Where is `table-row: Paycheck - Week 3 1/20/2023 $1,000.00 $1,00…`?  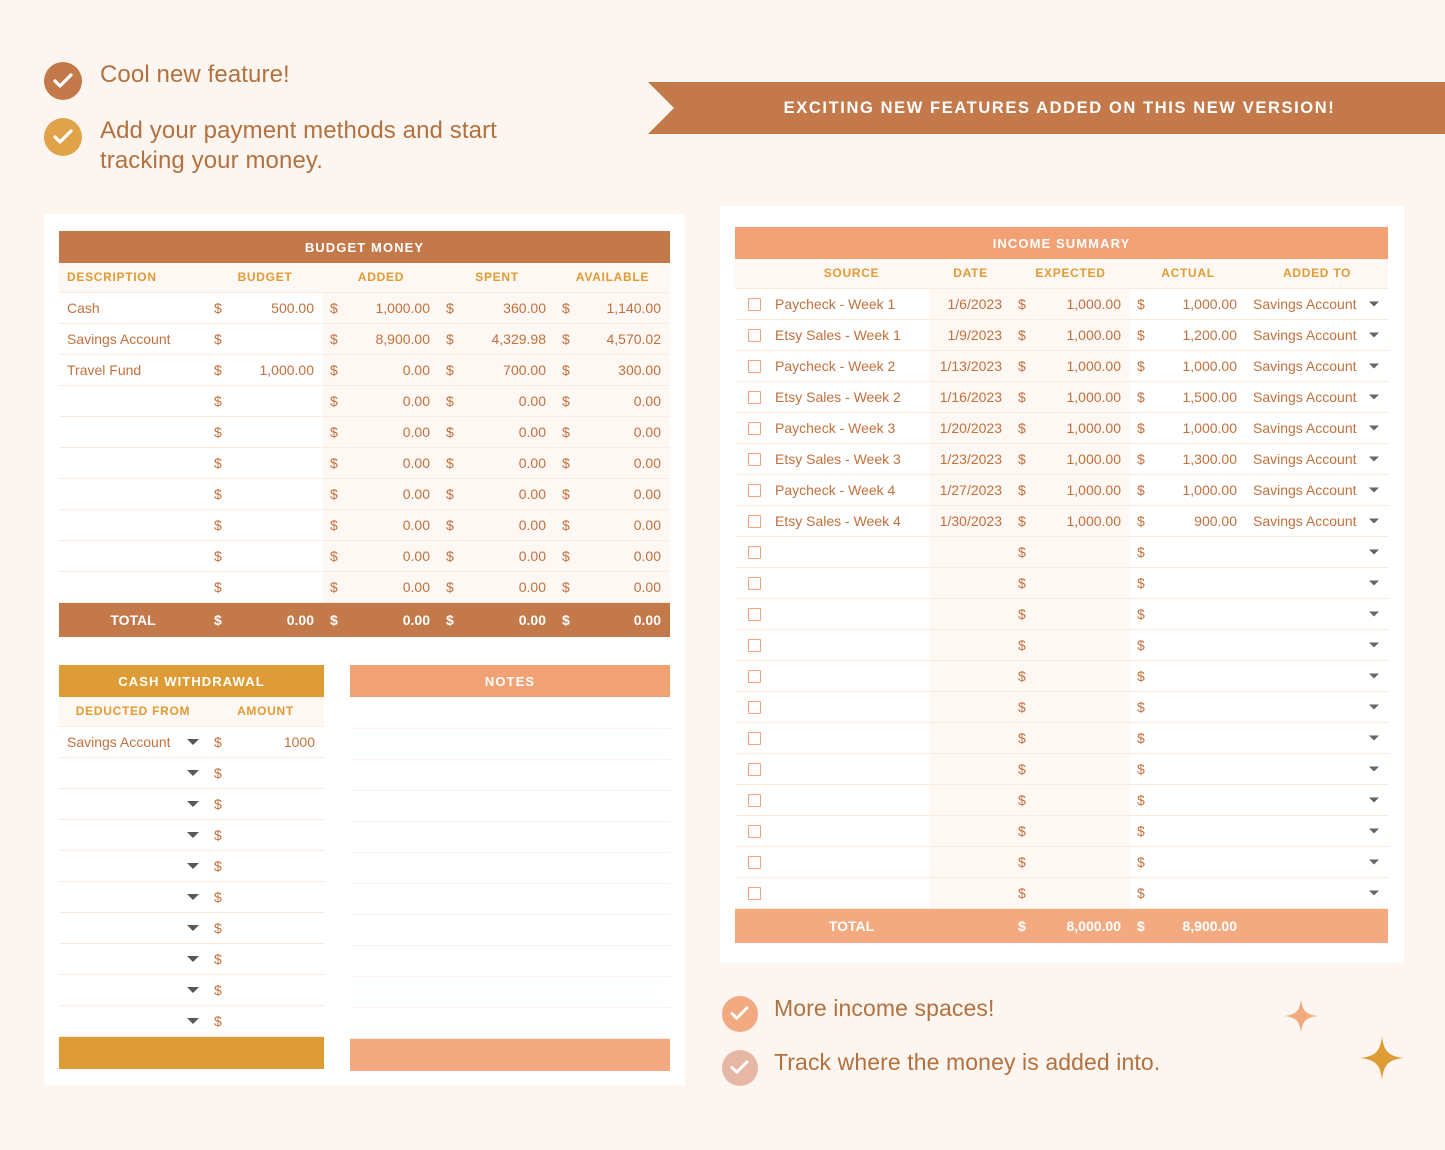
table-row: Paycheck - Week 3 1/20/2023 $1,000.00 $1,00… is located at coordinates (1062, 428).